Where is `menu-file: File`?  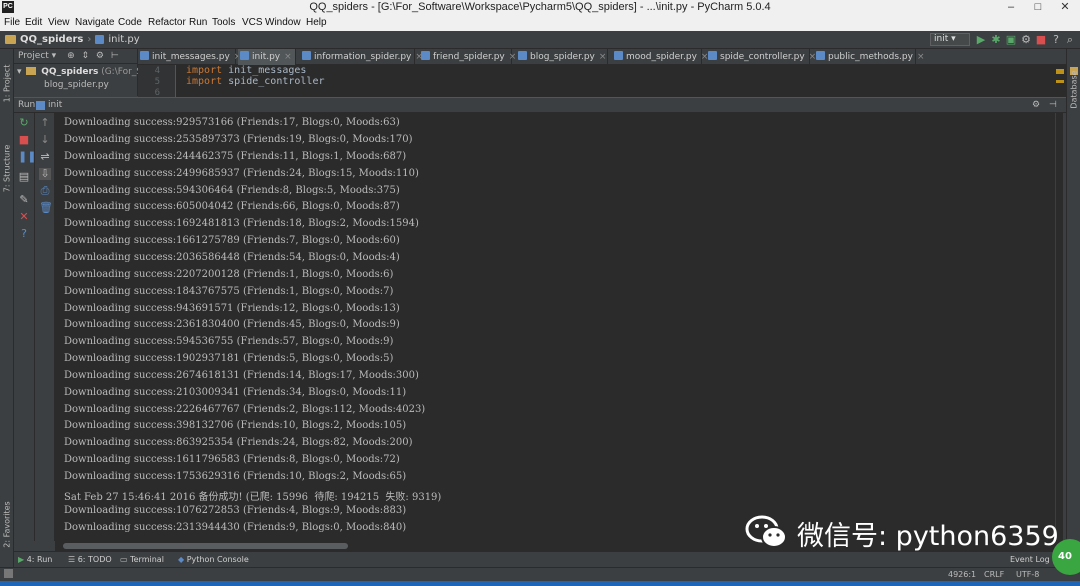 menu-file: File is located at coordinates (12, 22).